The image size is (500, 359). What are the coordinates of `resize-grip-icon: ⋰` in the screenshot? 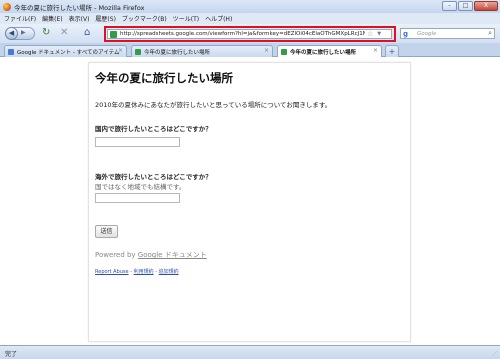 It's located at (495, 353).